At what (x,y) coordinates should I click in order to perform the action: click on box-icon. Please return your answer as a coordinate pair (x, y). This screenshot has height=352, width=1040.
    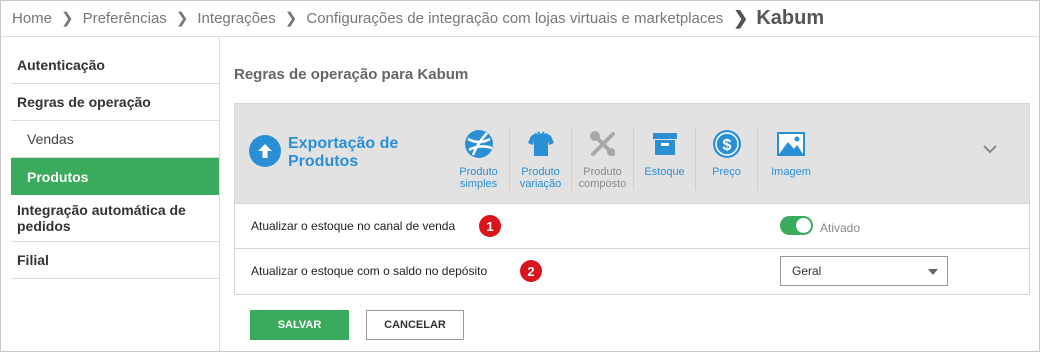
    Looking at the image, I should click on (664, 144).